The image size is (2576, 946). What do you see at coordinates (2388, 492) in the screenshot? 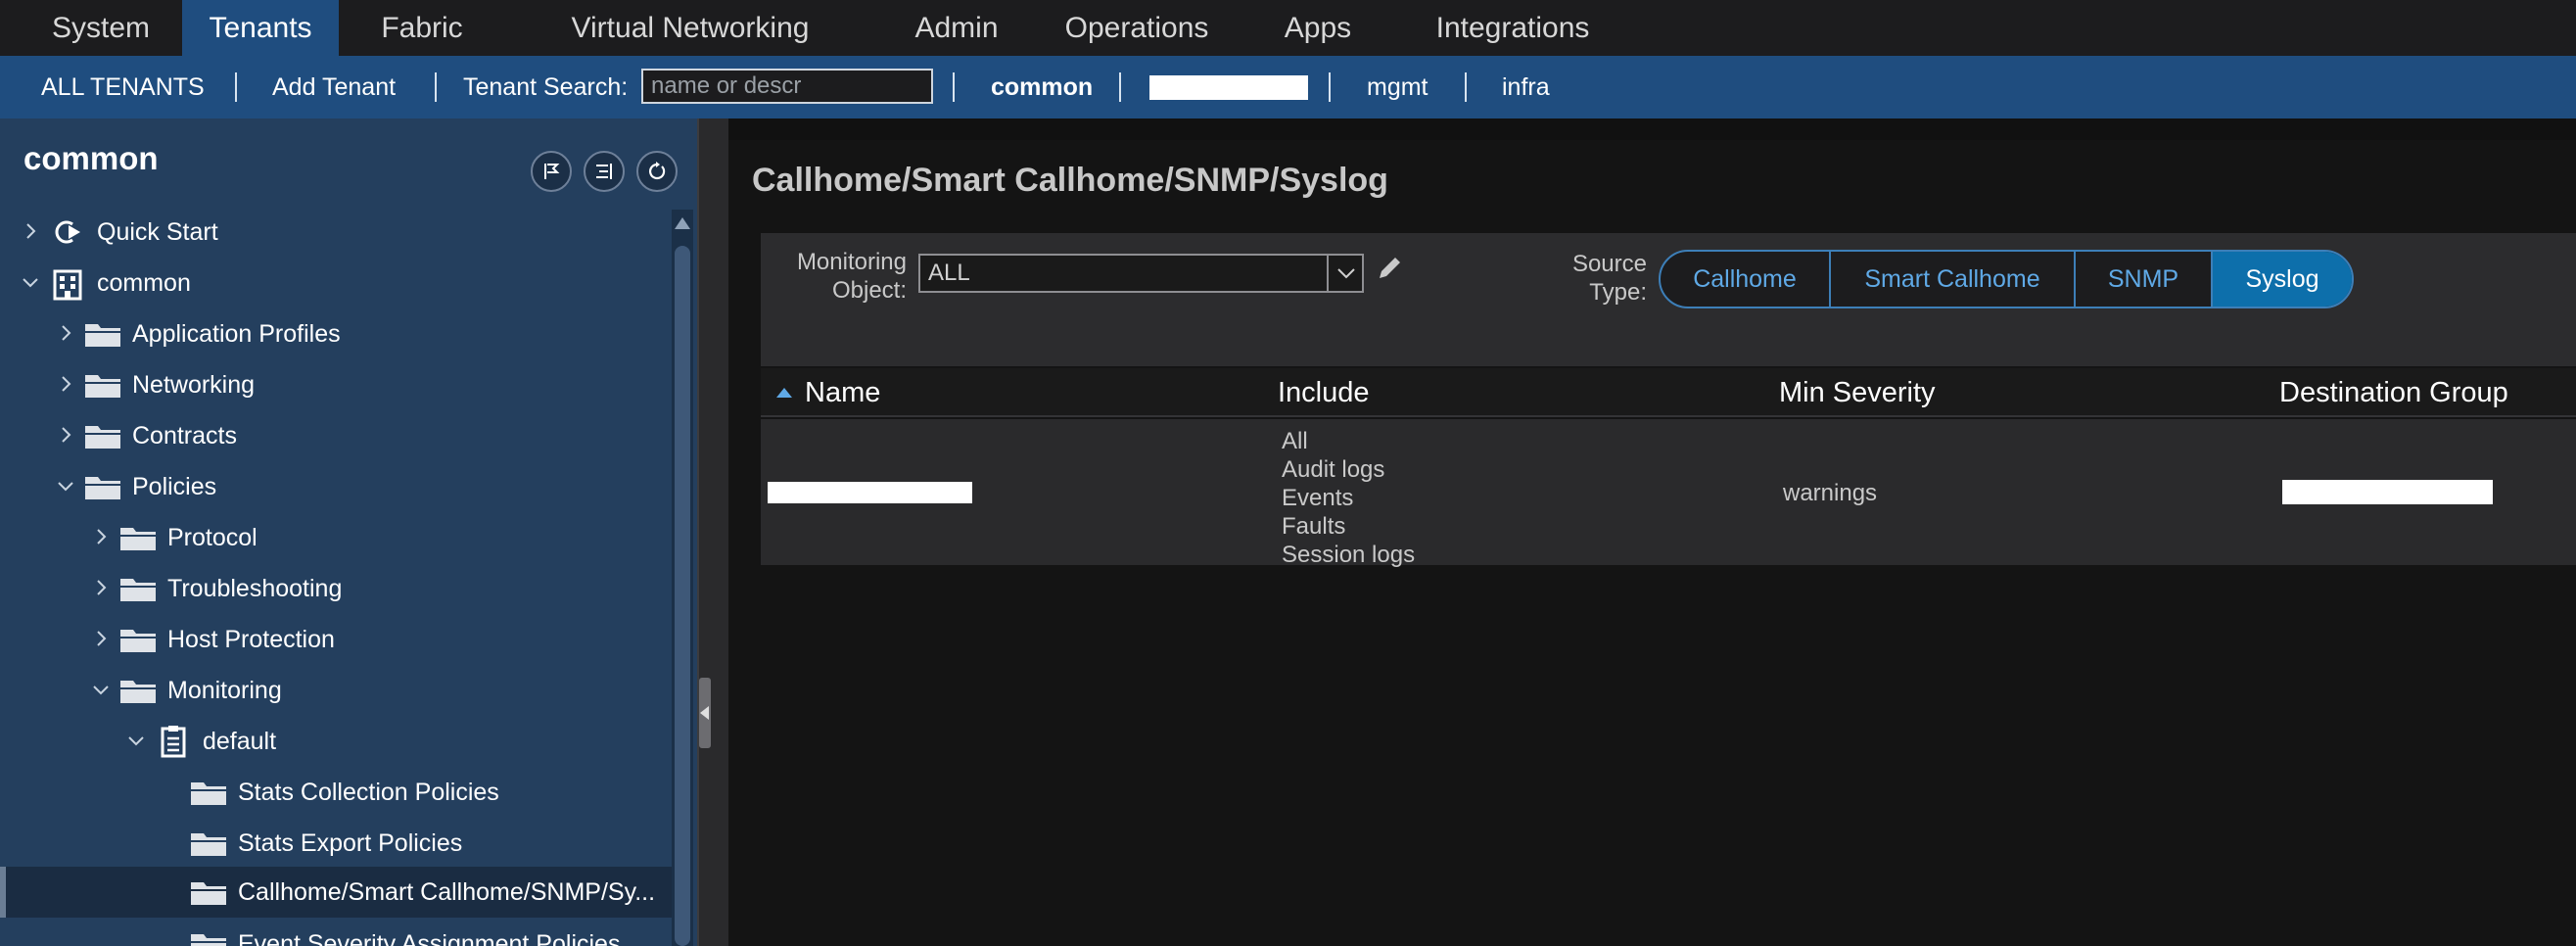
I see `redacted-destination-group-cell` at bounding box center [2388, 492].